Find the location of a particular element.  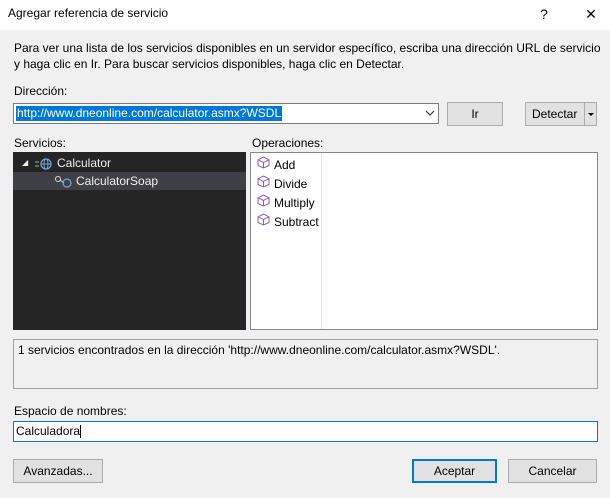

help-button: ? is located at coordinates (544, 14).